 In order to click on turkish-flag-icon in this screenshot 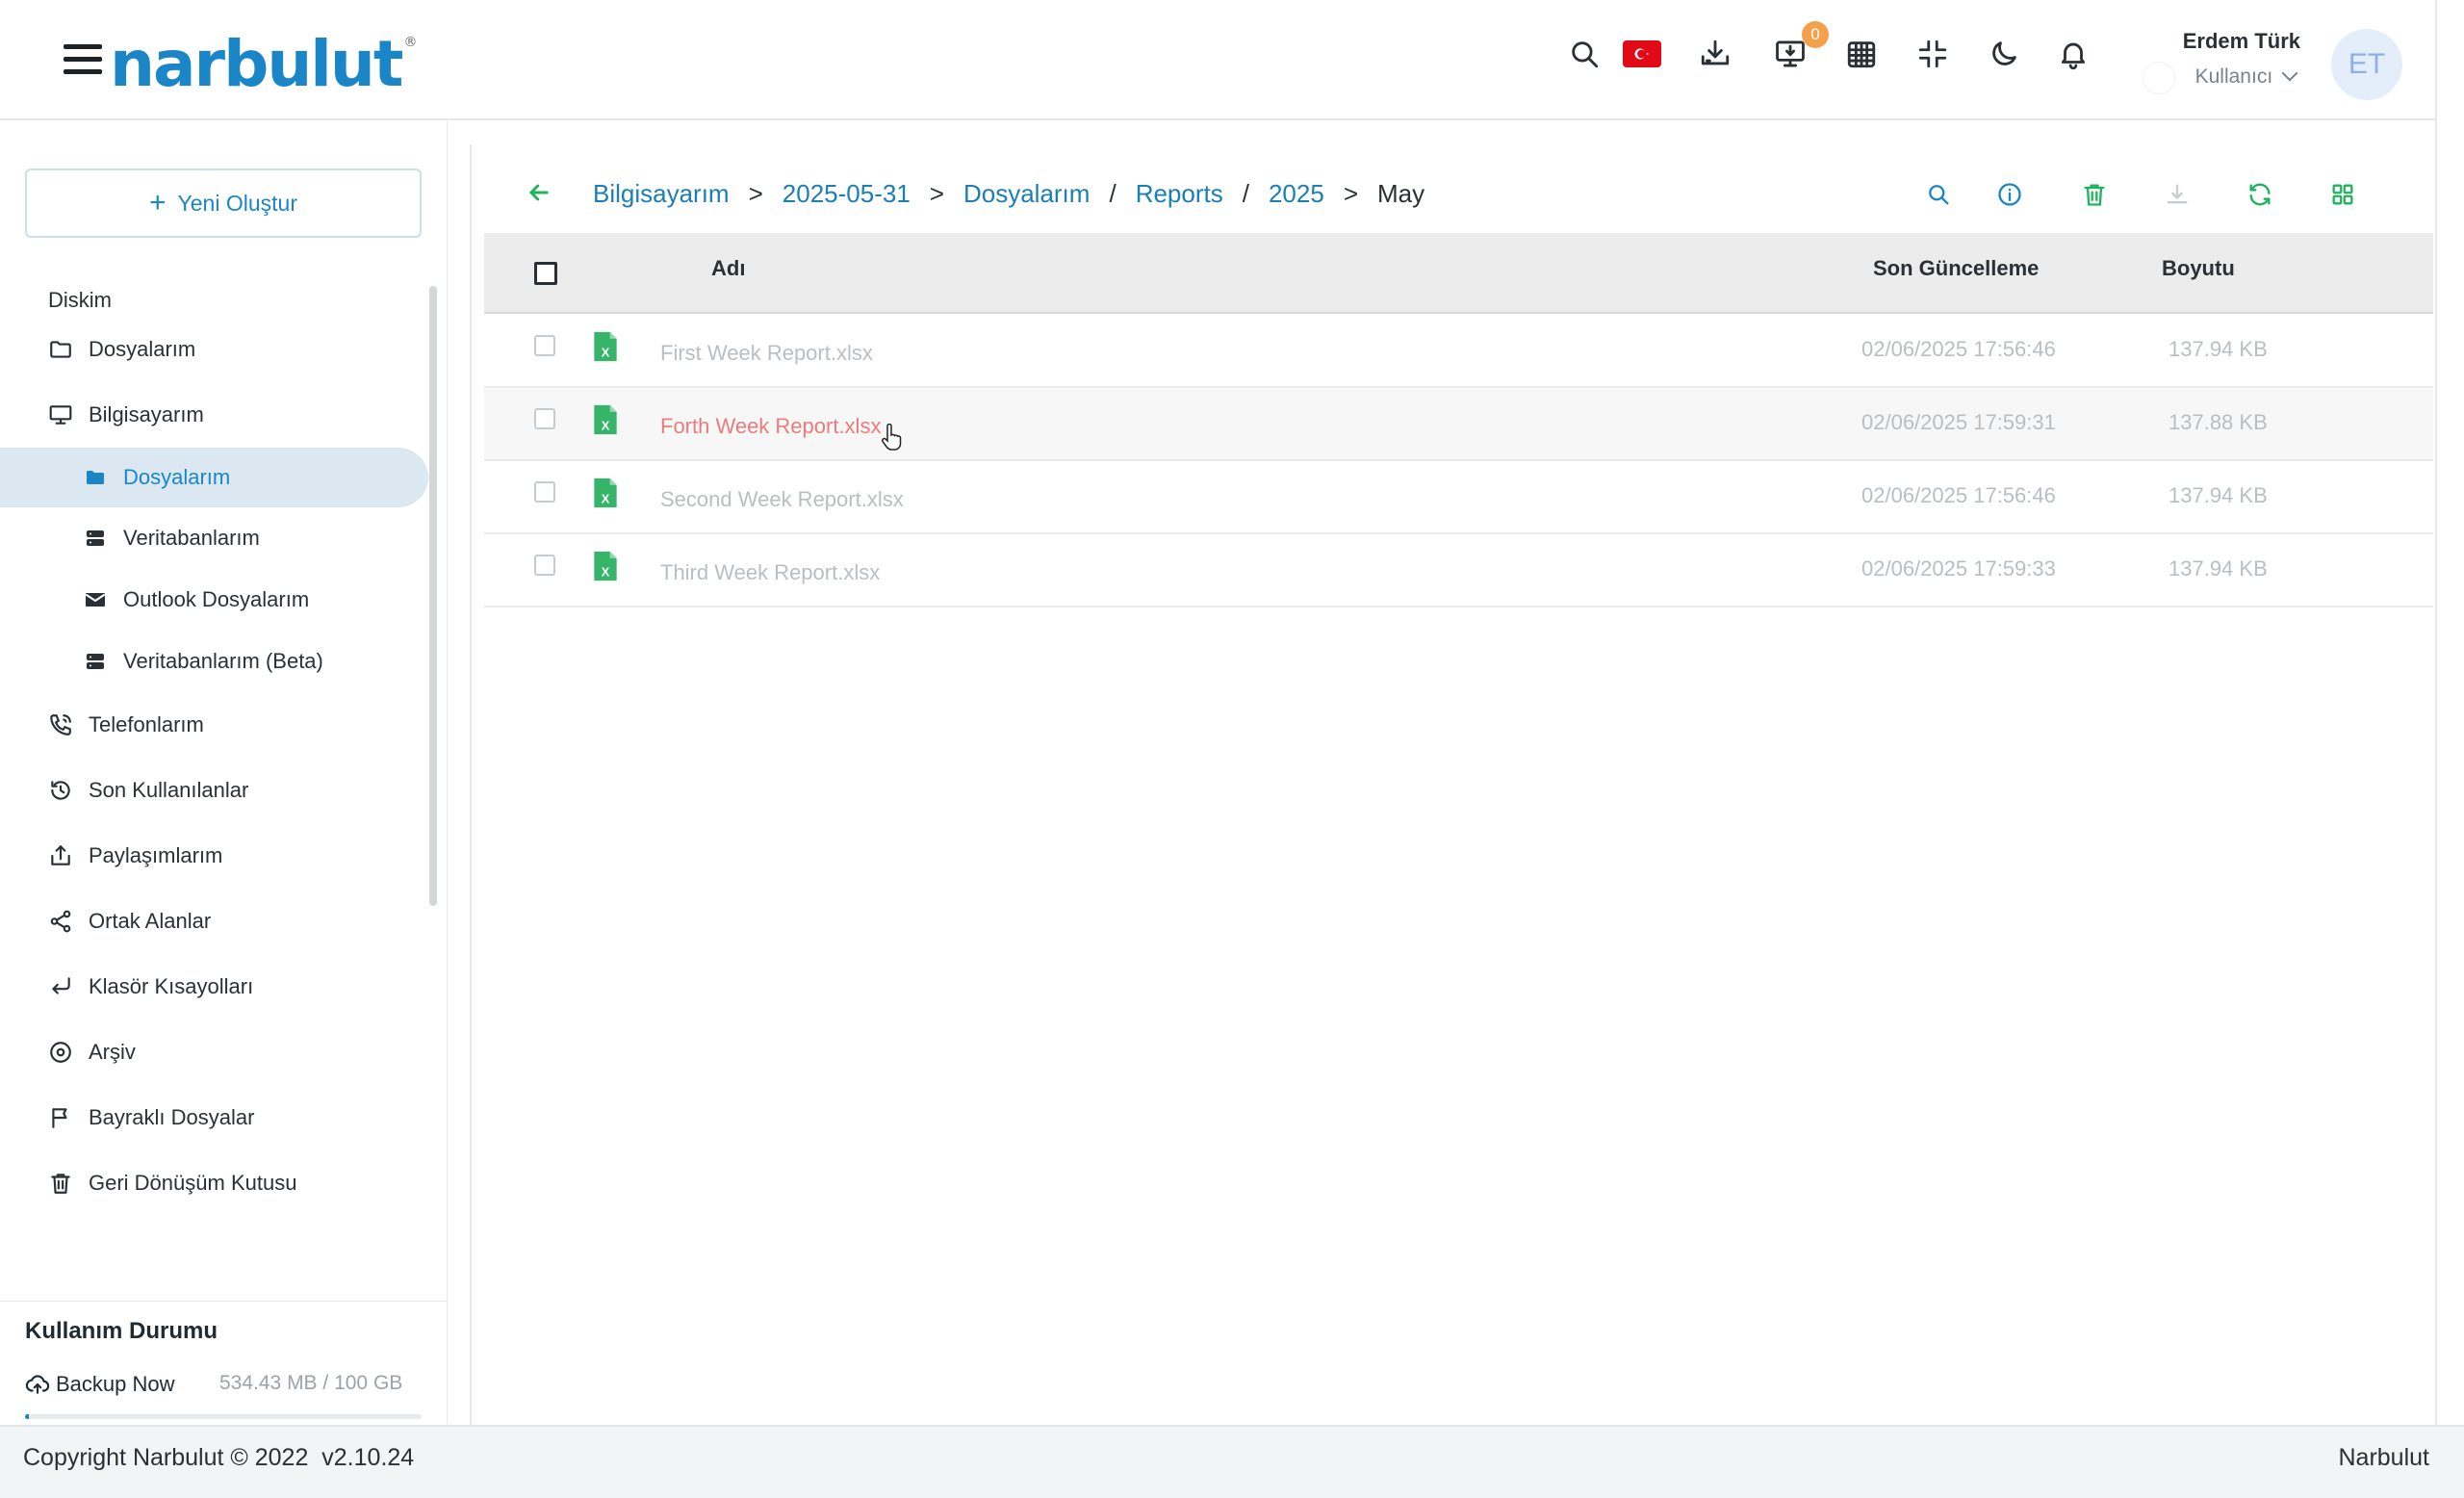, I will do `click(1642, 53)`.